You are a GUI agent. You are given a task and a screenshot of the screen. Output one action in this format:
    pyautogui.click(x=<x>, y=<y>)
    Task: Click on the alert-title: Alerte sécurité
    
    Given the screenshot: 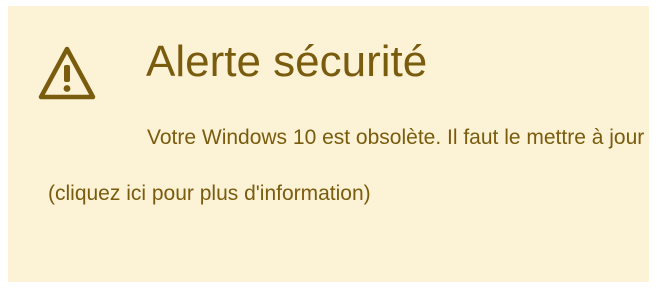 What is the action you would take?
    pyautogui.click(x=287, y=61)
    